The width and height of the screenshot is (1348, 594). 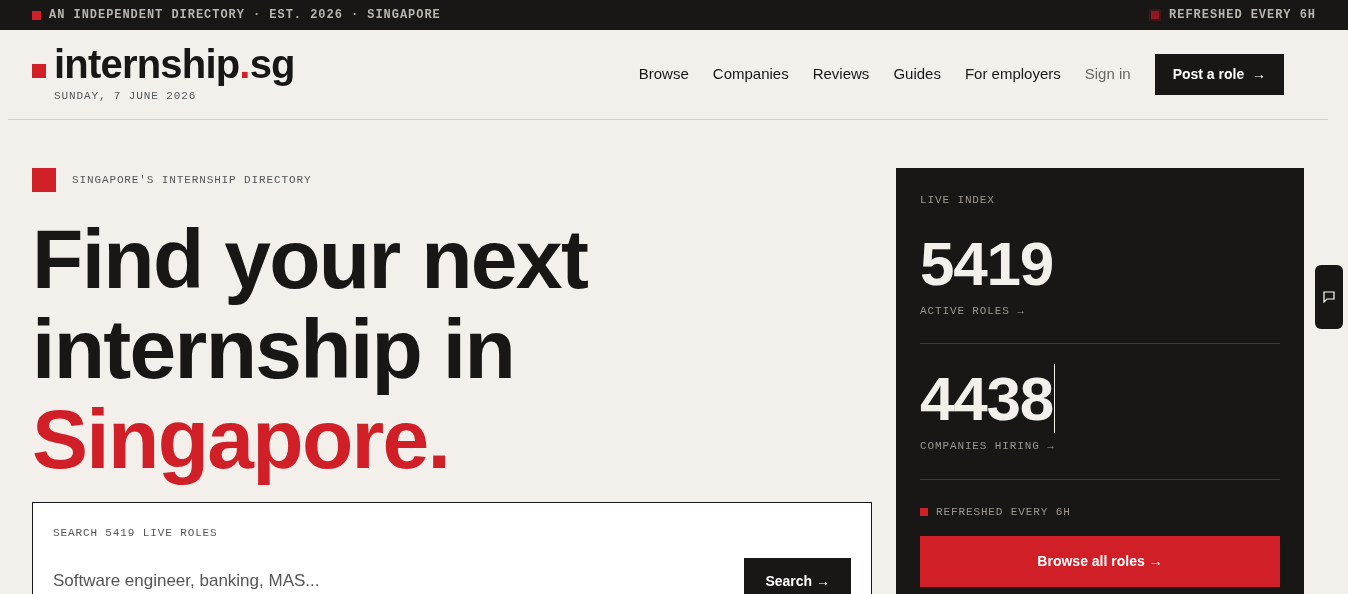 What do you see at coordinates (174, 64) in the screenshot?
I see `logo: internship.sg` at bounding box center [174, 64].